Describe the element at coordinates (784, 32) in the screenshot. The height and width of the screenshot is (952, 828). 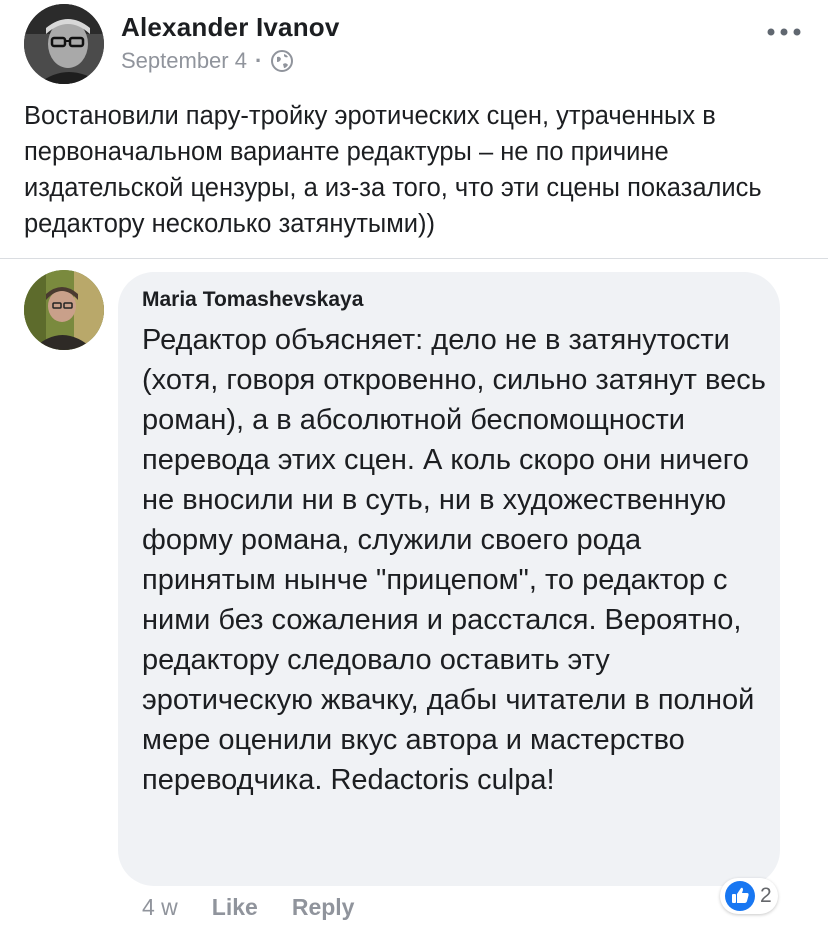
I see `more-options-icon` at that location.